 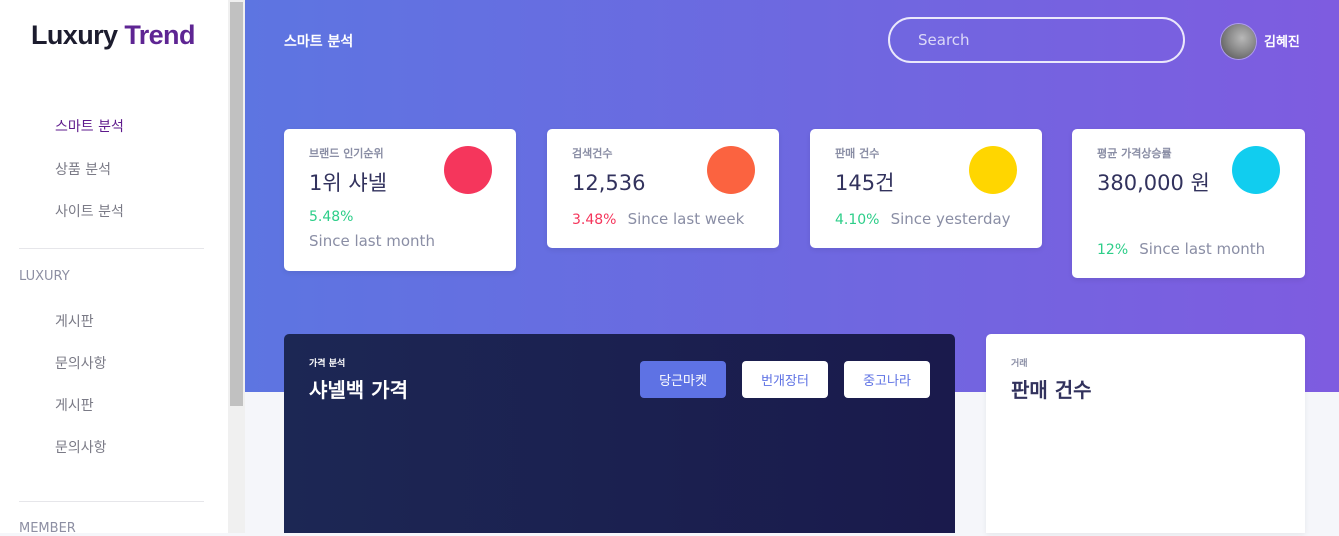 What do you see at coordinates (74, 405) in the screenshot?
I see `nav-item-board-2: 게시판` at bounding box center [74, 405].